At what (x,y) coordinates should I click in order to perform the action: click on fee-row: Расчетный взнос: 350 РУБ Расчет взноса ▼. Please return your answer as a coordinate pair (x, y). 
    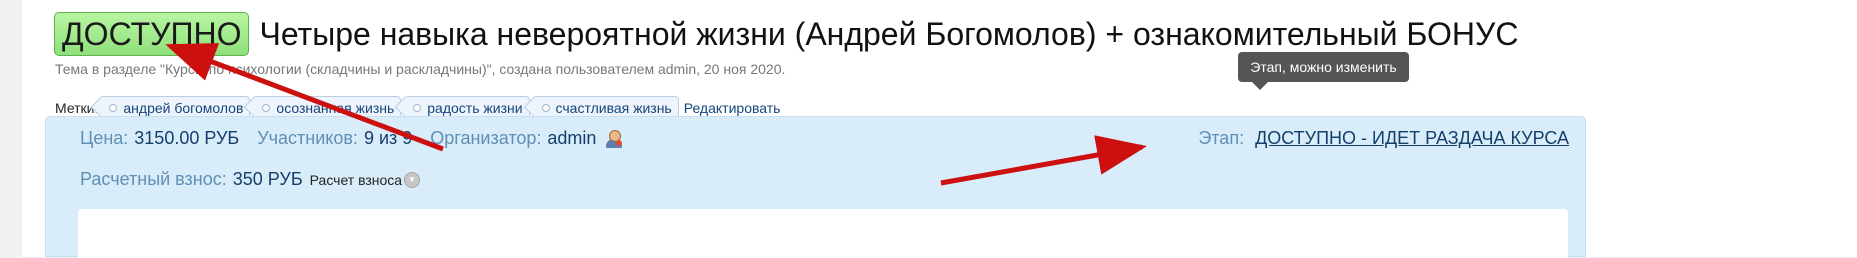
    Looking at the image, I should click on (250, 179).